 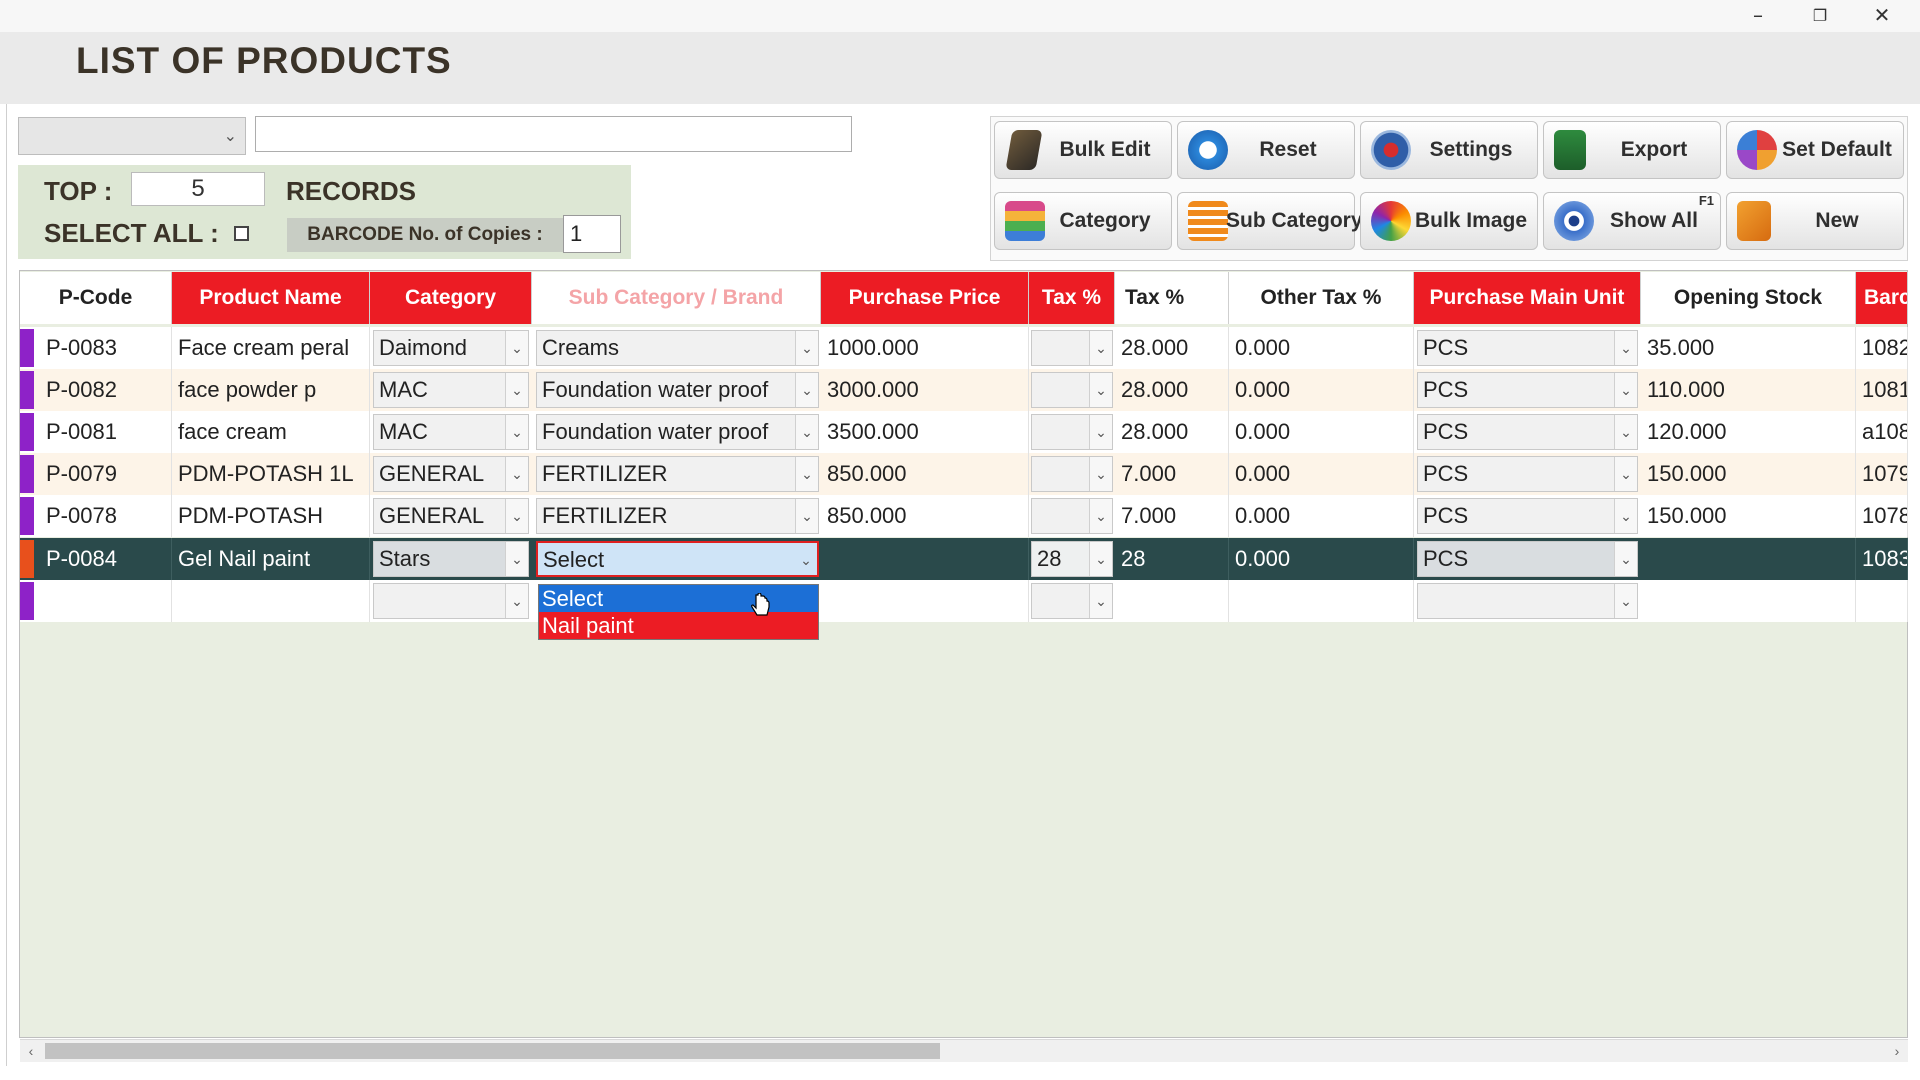 I want to click on settings-button: Settings, so click(x=1449, y=150).